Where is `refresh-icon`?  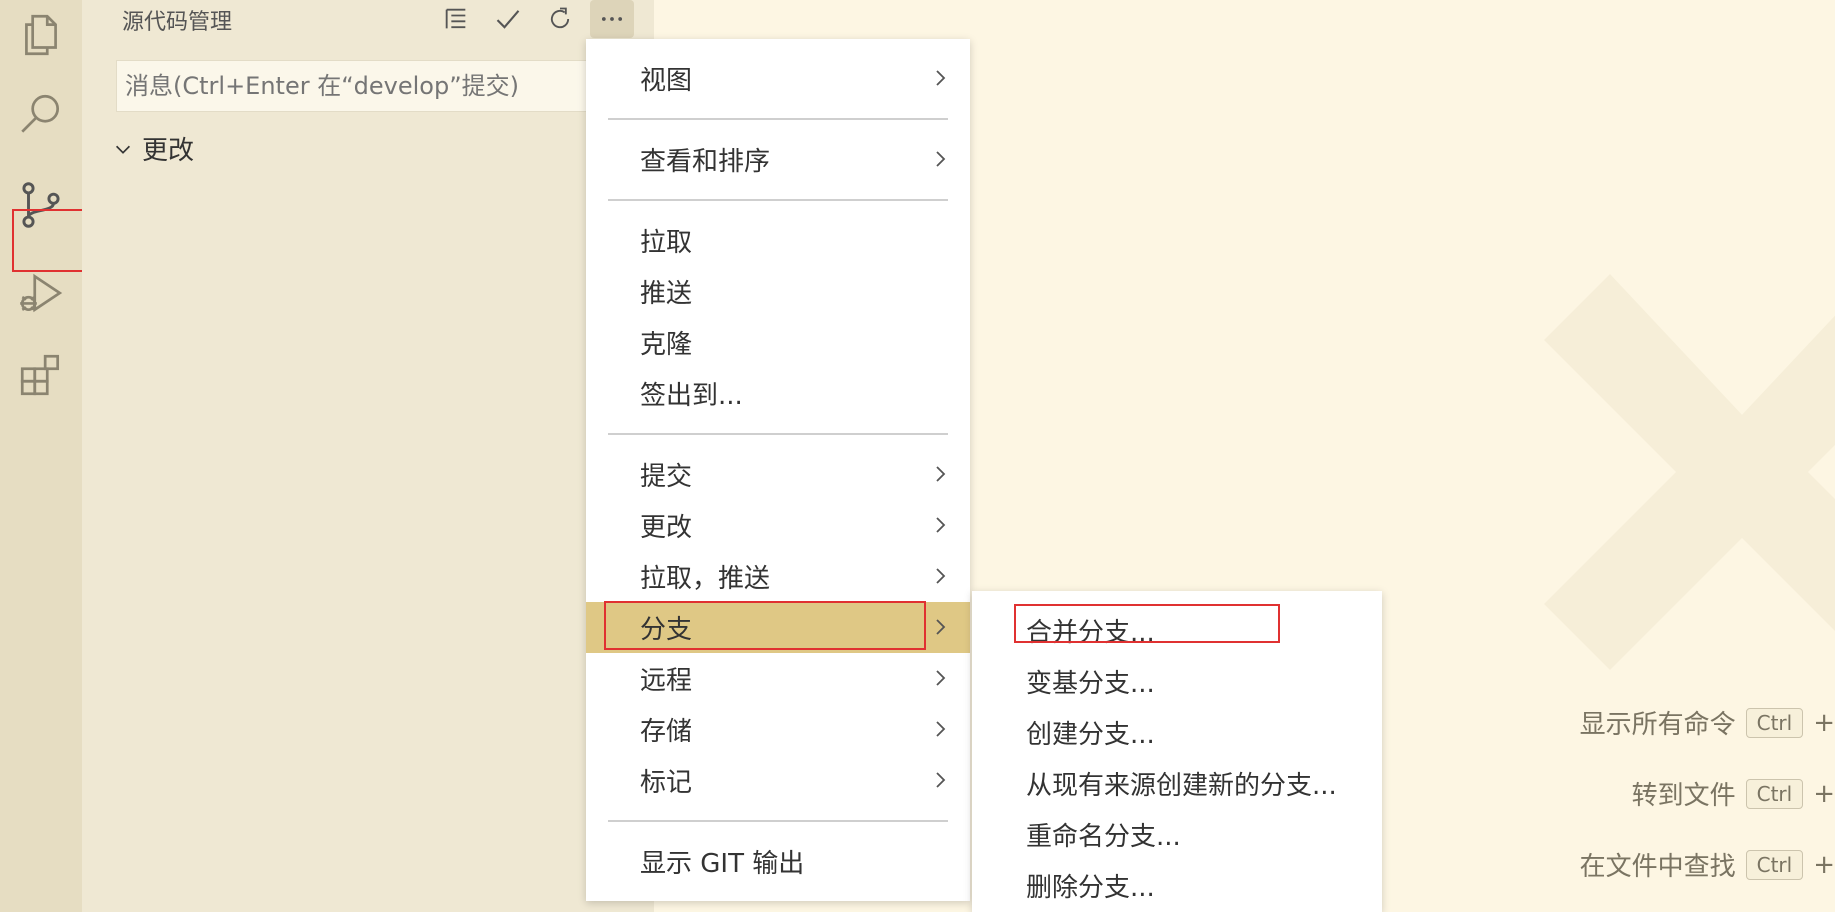
refresh-icon is located at coordinates (560, 19).